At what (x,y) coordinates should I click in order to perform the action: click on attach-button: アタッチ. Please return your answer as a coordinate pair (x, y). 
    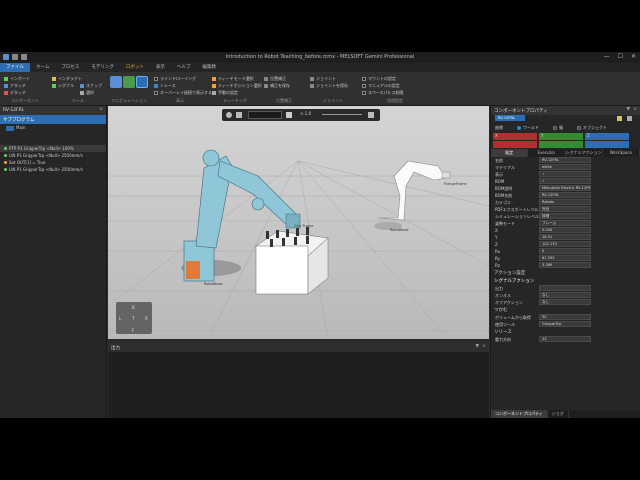
    Looking at the image, I should click on (15, 86).